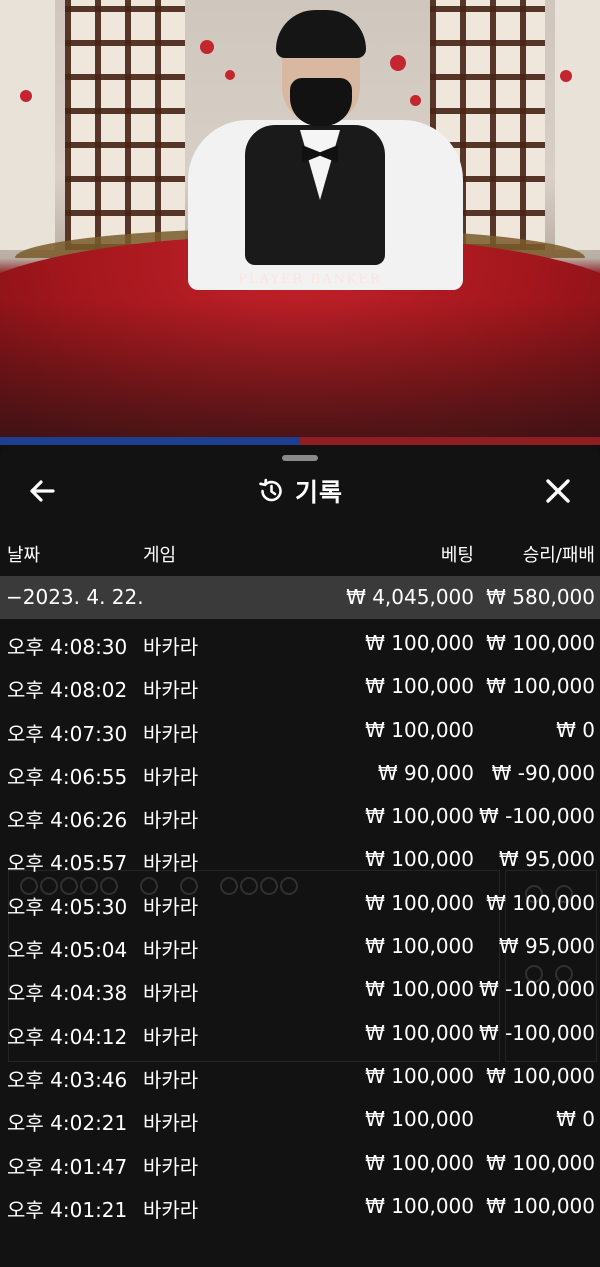 This screenshot has width=600, height=1267. I want to click on summary-date: −2023. 4. 22., so click(75, 597).